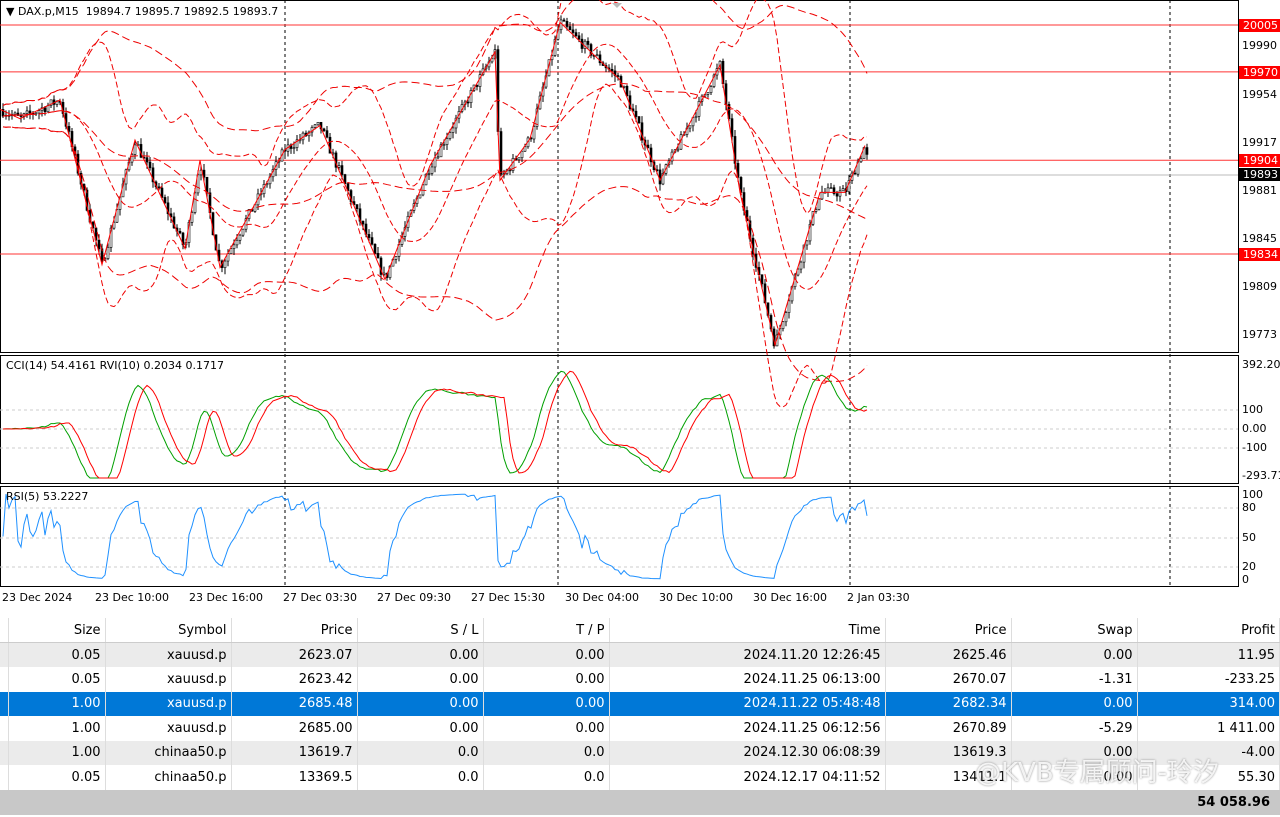 The width and height of the screenshot is (1280, 817). Describe the element at coordinates (1261, 364) in the screenshot. I see `cci-tick: 392.20` at that location.